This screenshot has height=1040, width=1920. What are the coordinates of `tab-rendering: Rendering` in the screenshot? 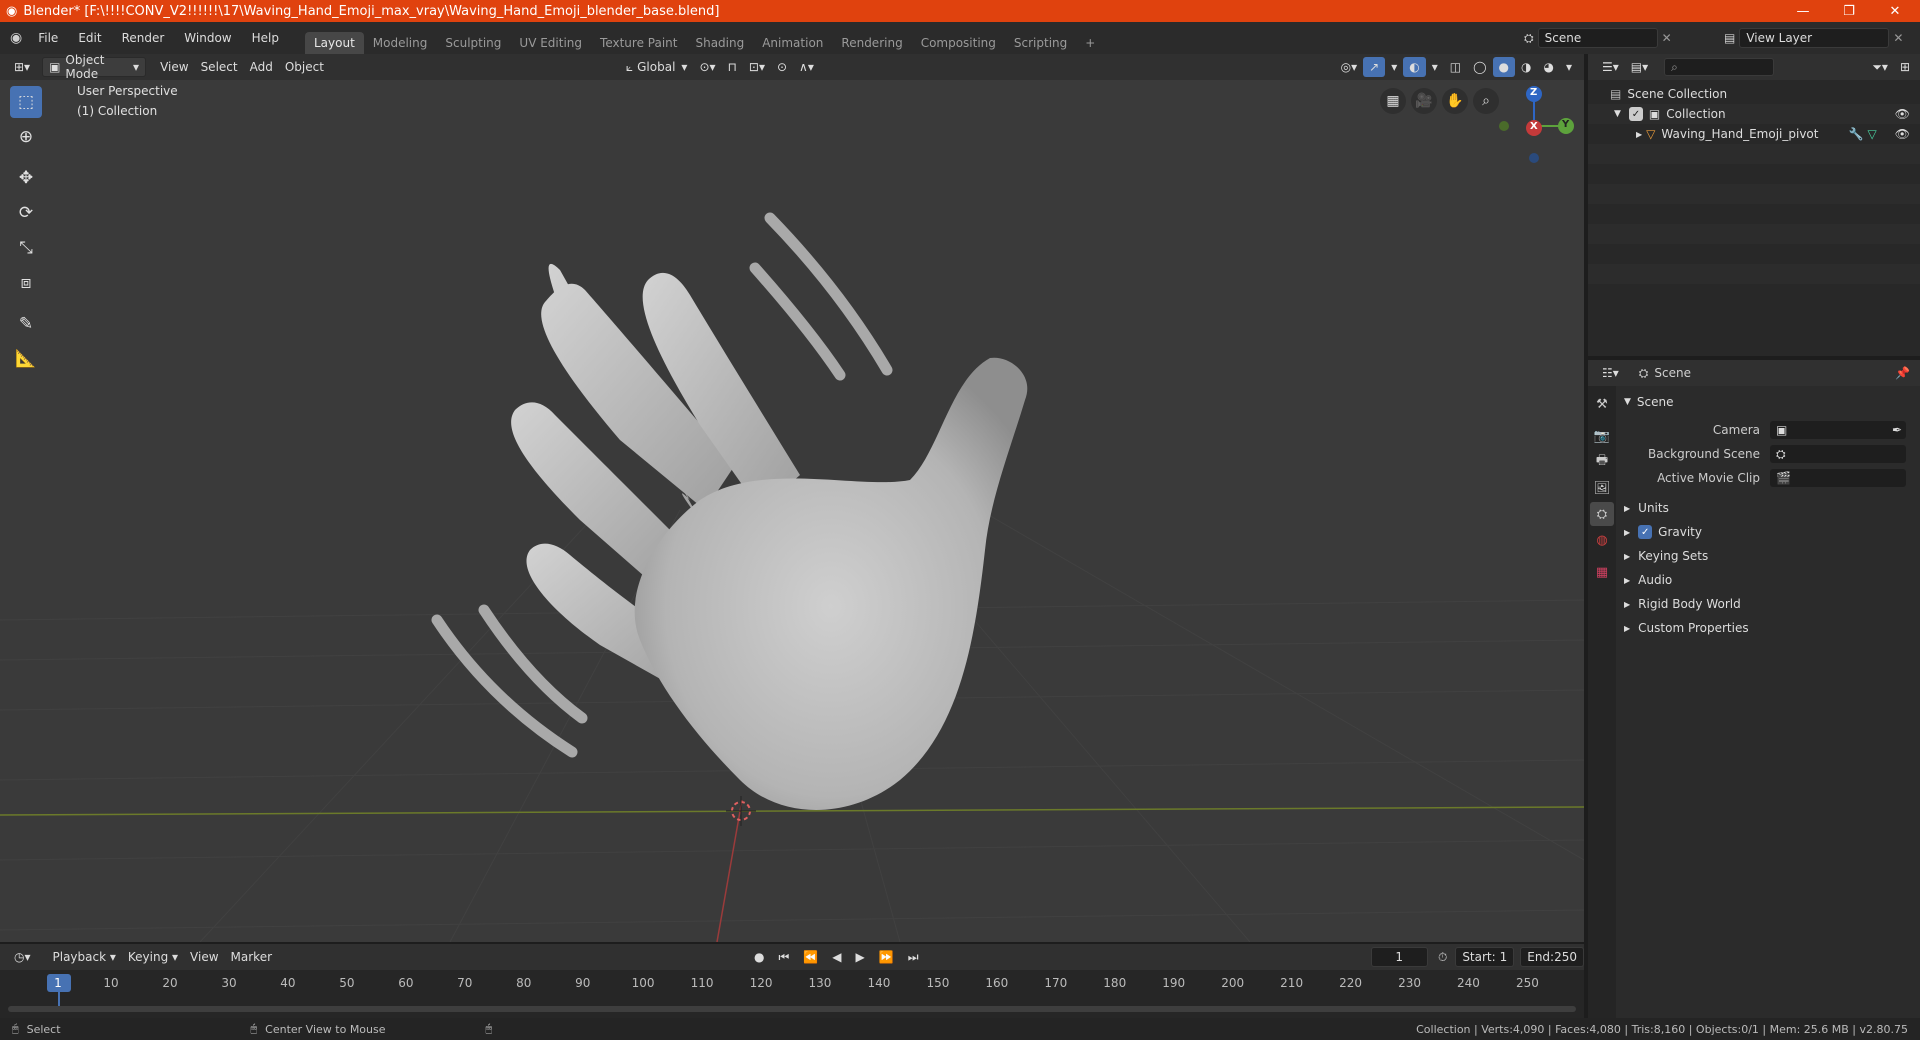 It's located at (871, 43).